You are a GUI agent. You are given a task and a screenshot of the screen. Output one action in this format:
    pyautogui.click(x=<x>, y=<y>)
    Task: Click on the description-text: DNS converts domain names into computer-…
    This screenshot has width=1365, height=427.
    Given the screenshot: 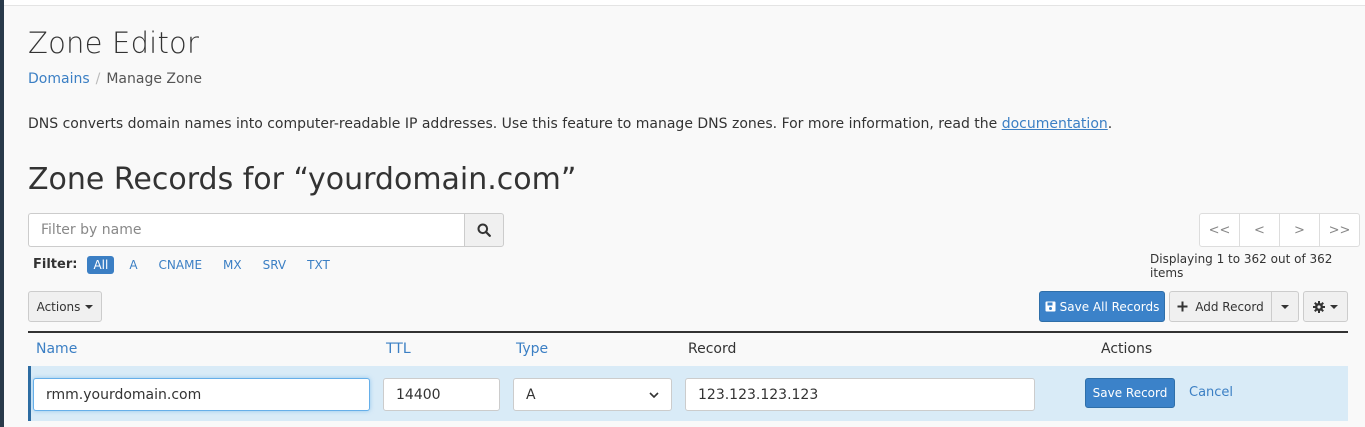 What is the action you would take?
    pyautogui.click(x=515, y=124)
    